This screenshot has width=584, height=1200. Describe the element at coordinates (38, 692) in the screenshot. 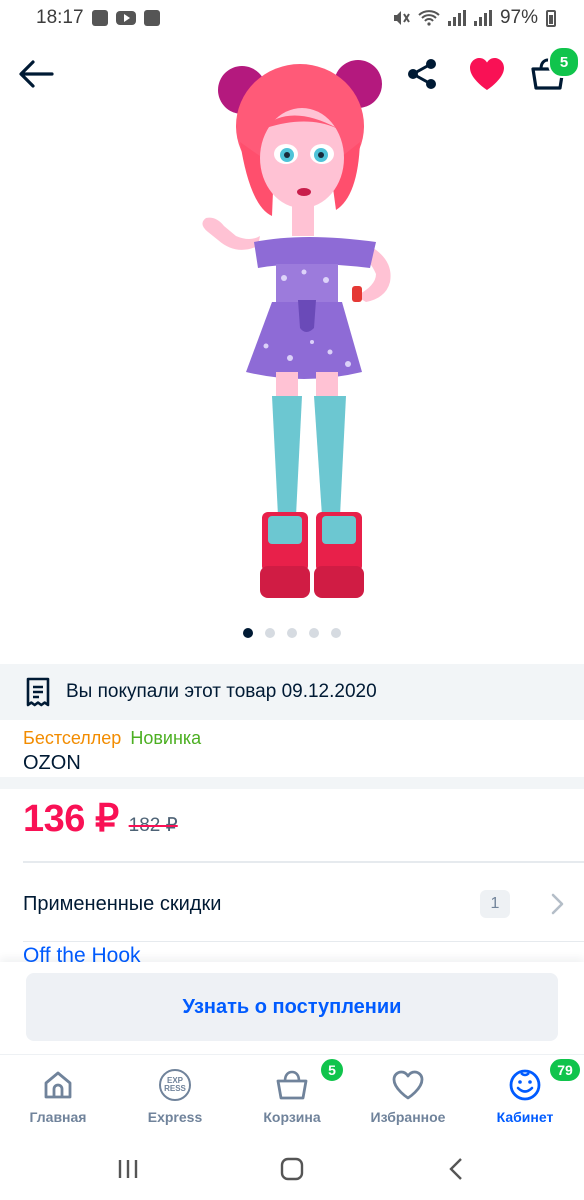

I see `receipt-icon` at that location.